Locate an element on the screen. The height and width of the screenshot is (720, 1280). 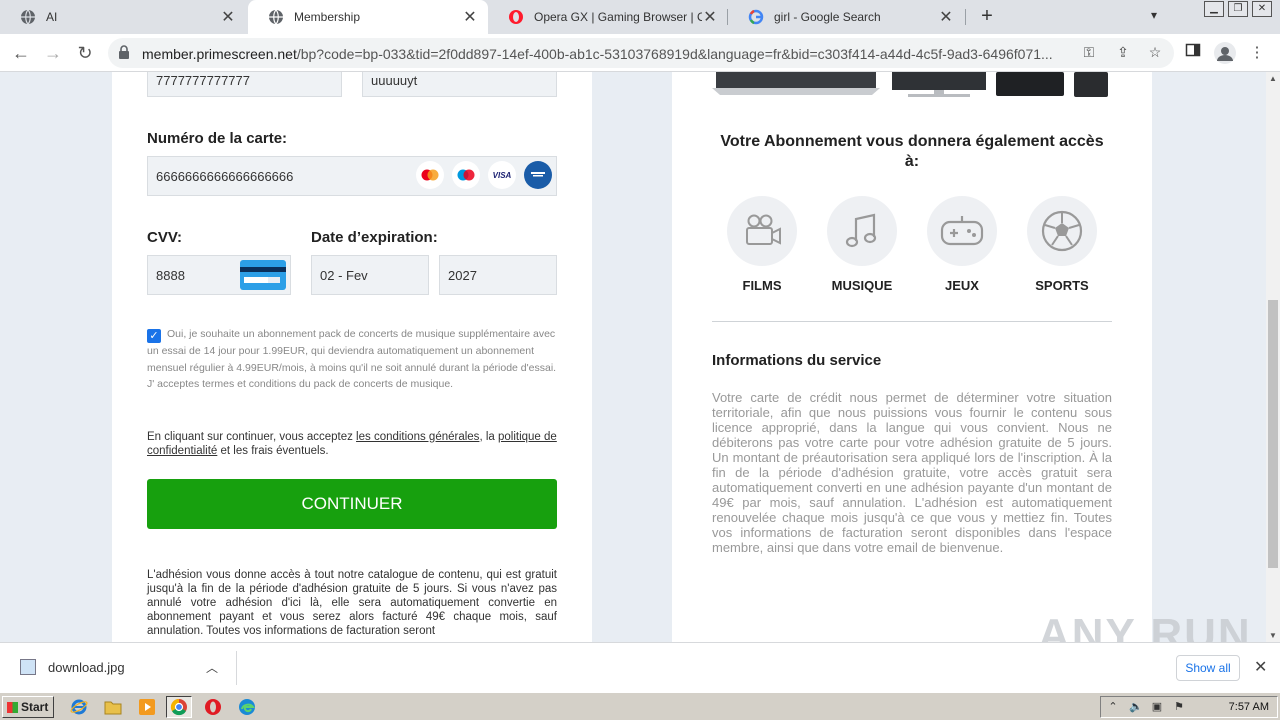
perk-games: JEUX is located at coordinates (962, 244).